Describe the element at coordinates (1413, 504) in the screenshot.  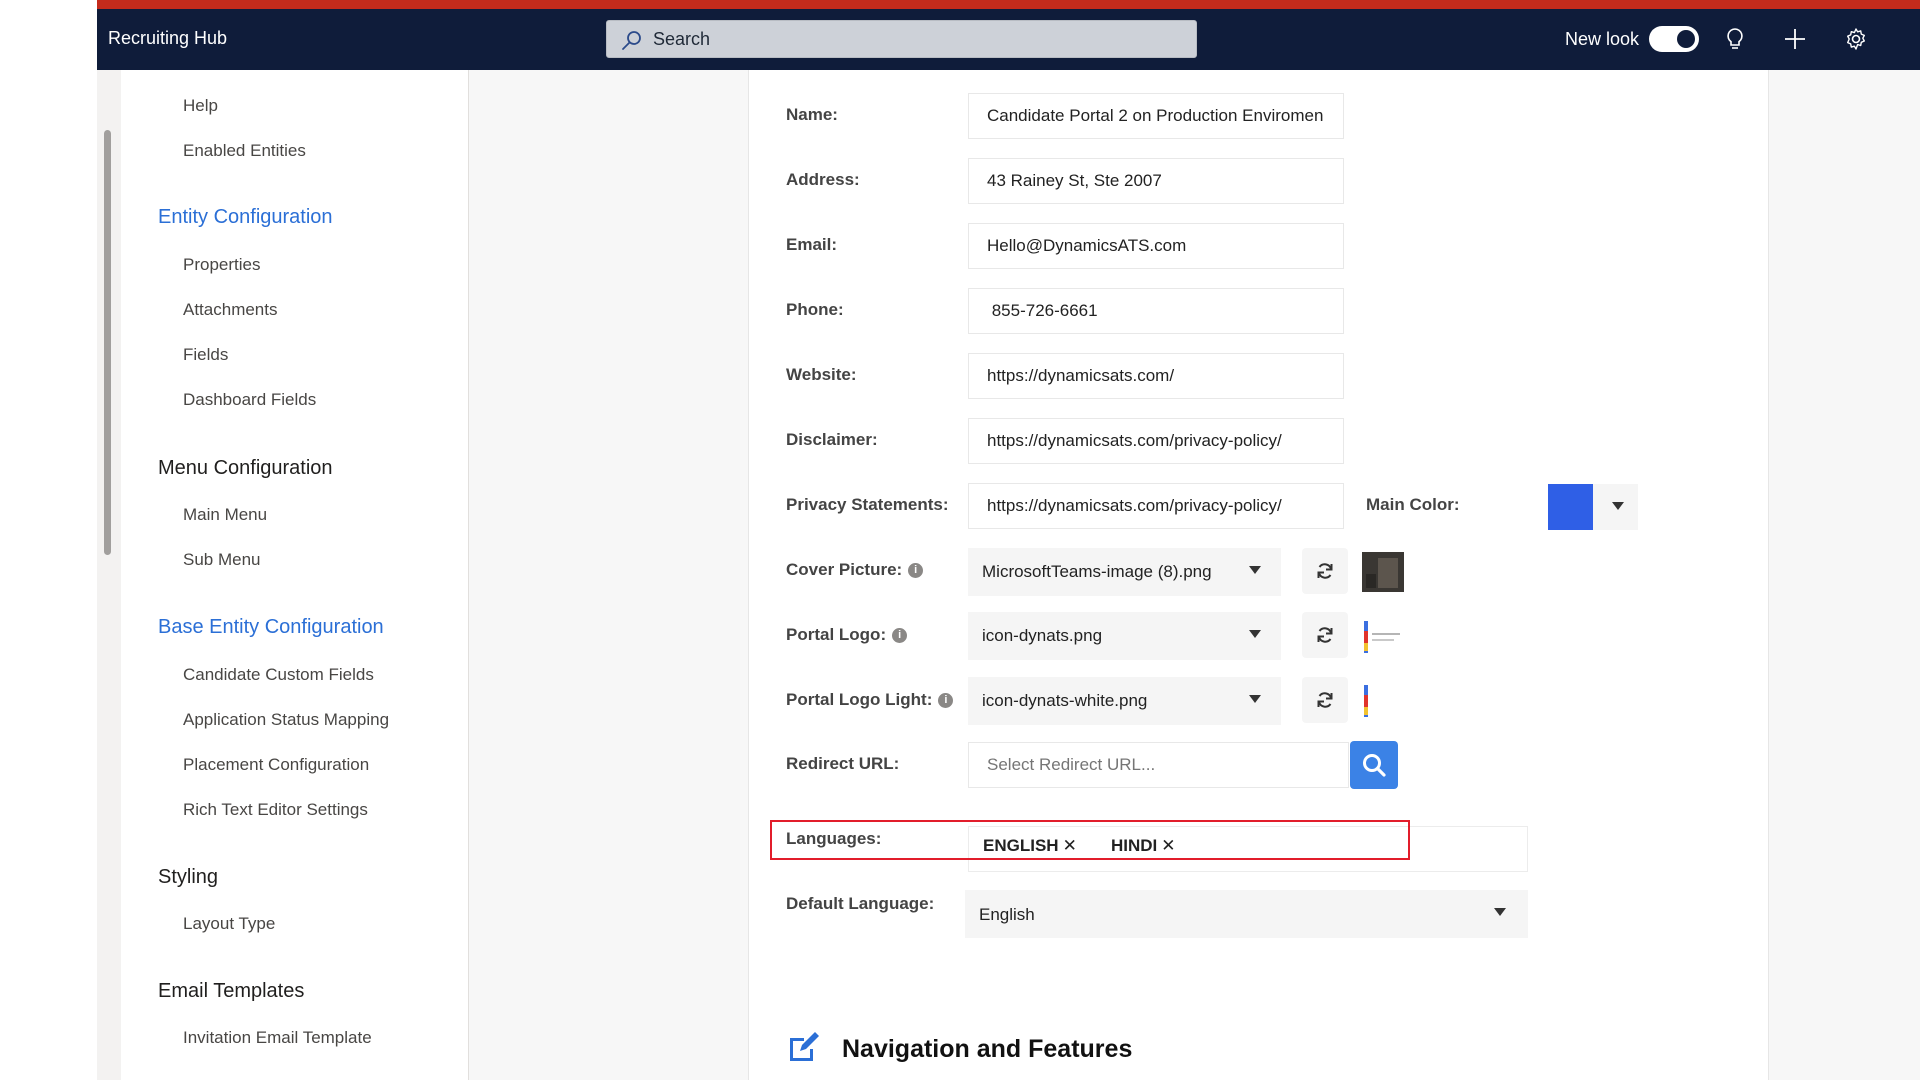
I see `main-color-label: Main Color:` at that location.